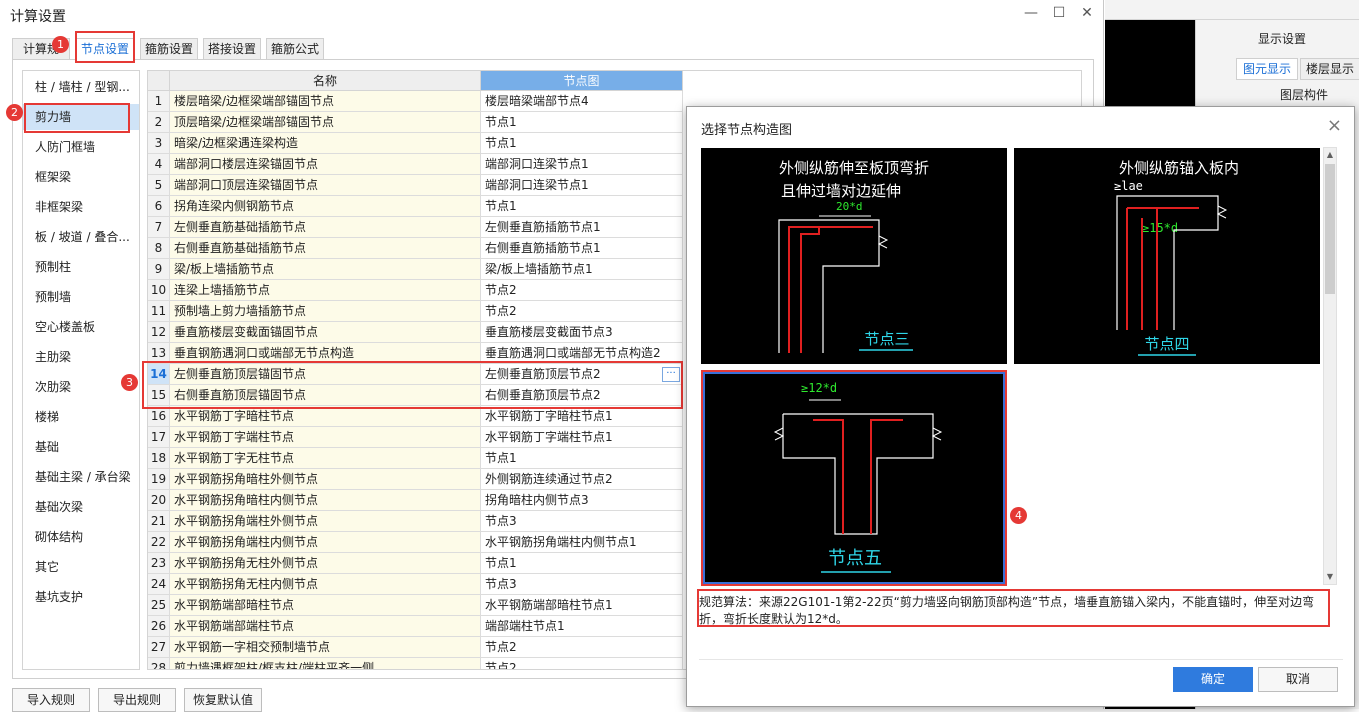 This screenshot has height=712, width=1359. I want to click on table-row: 5 端部洞口顶层连梁锚固节点 端部洞口连梁节点1, so click(415, 185).